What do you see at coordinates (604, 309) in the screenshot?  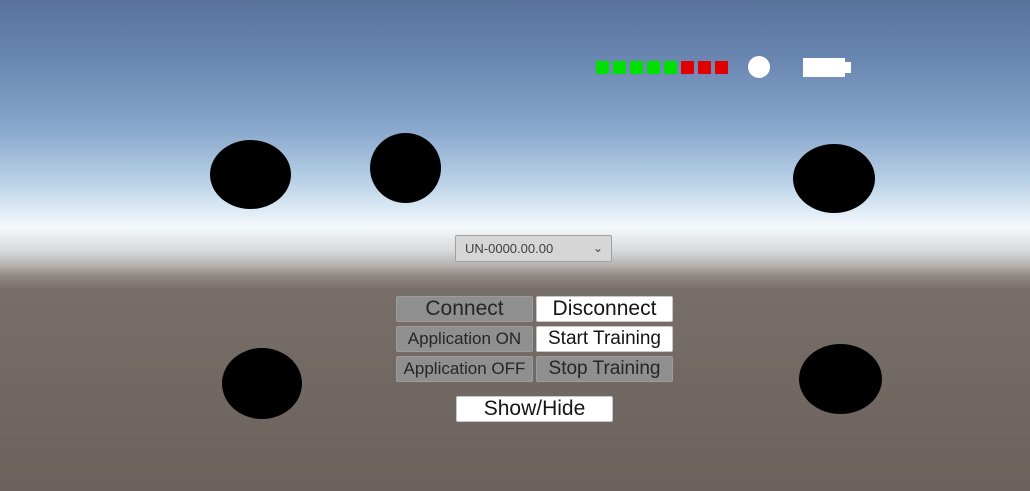 I see `disconnect-button: Disconnect` at bounding box center [604, 309].